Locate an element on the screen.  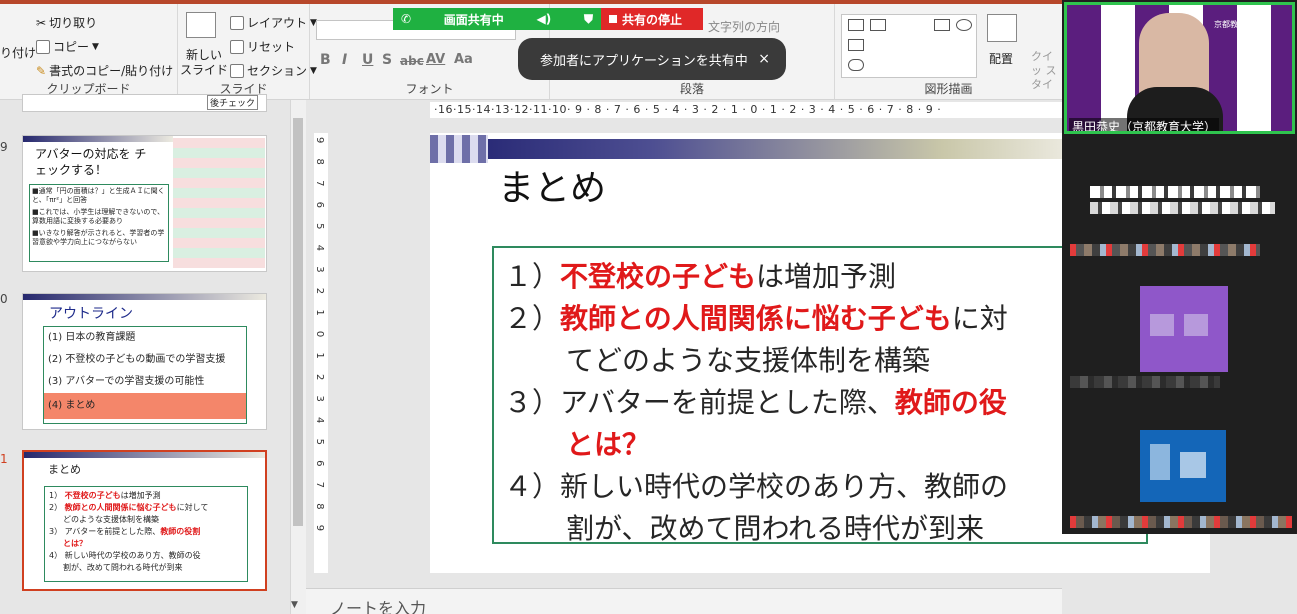
slide-number-9: 9 is located at coordinates (4, 147).